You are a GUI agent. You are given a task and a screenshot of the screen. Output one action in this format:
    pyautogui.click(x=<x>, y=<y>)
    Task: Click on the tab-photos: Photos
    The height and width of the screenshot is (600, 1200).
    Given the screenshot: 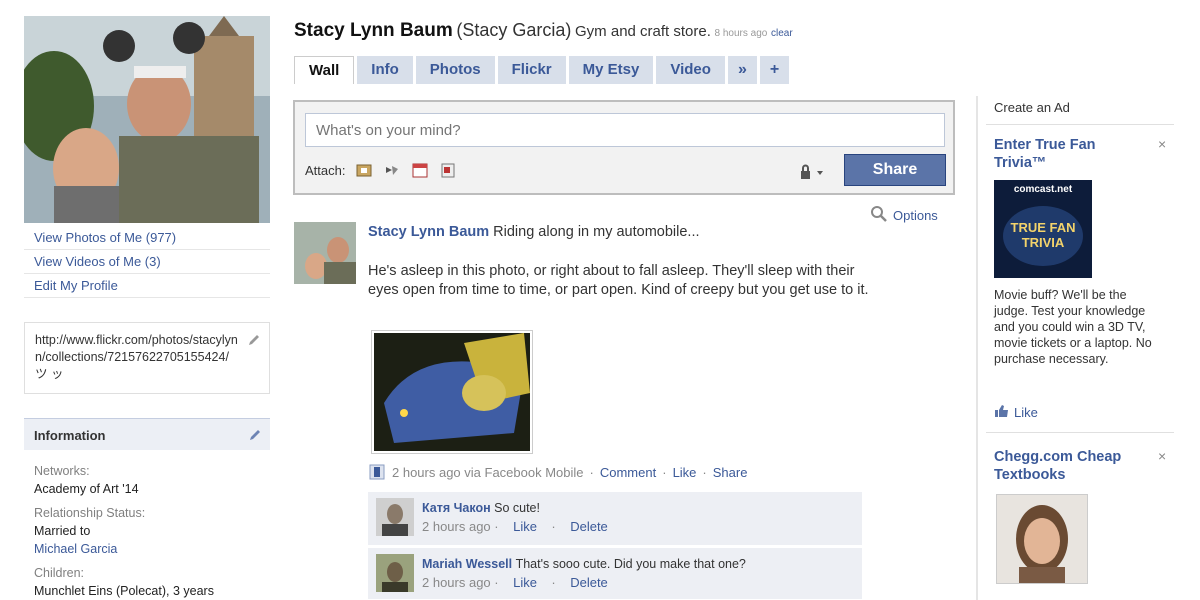 What is the action you would take?
    pyautogui.click(x=455, y=70)
    